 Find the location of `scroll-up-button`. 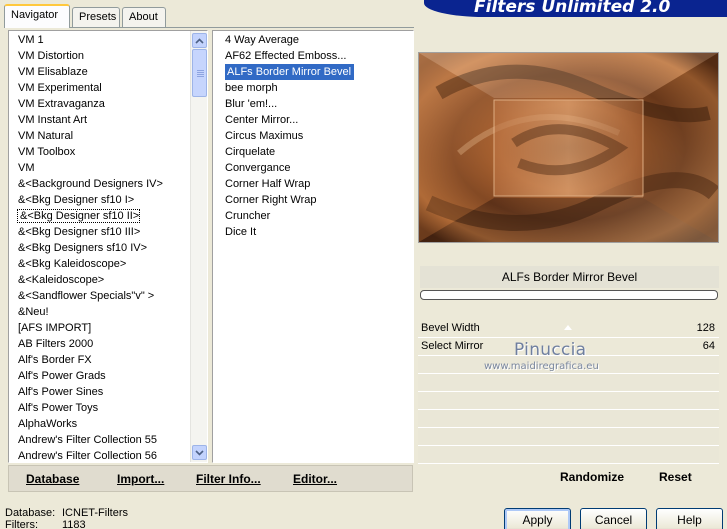

scroll-up-button is located at coordinates (199, 40).